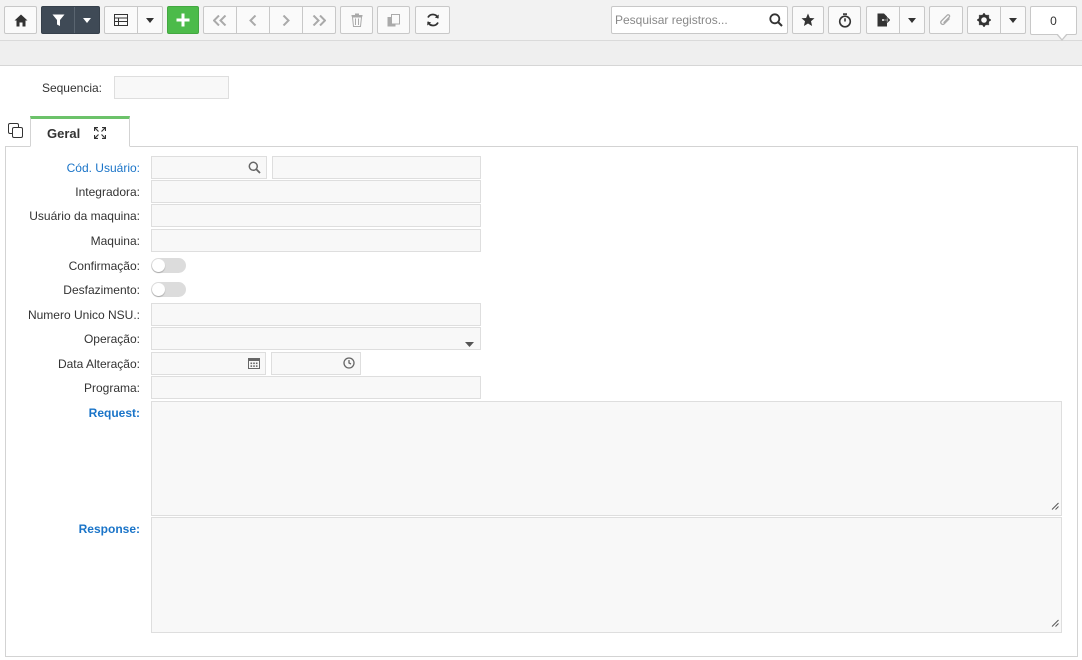 The height and width of the screenshot is (660, 1082). Describe the element at coordinates (376, 167) in the screenshot. I see `cod-usuario-description-field` at that location.